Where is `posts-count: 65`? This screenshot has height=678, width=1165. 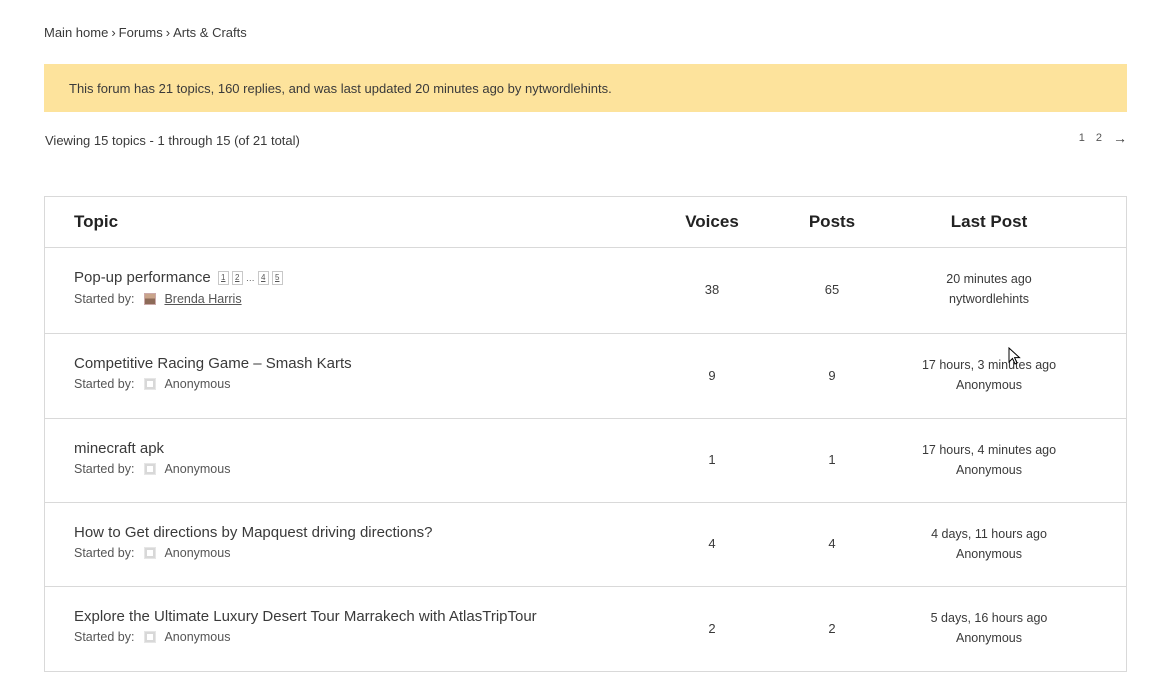
posts-count: 65 is located at coordinates (832, 289).